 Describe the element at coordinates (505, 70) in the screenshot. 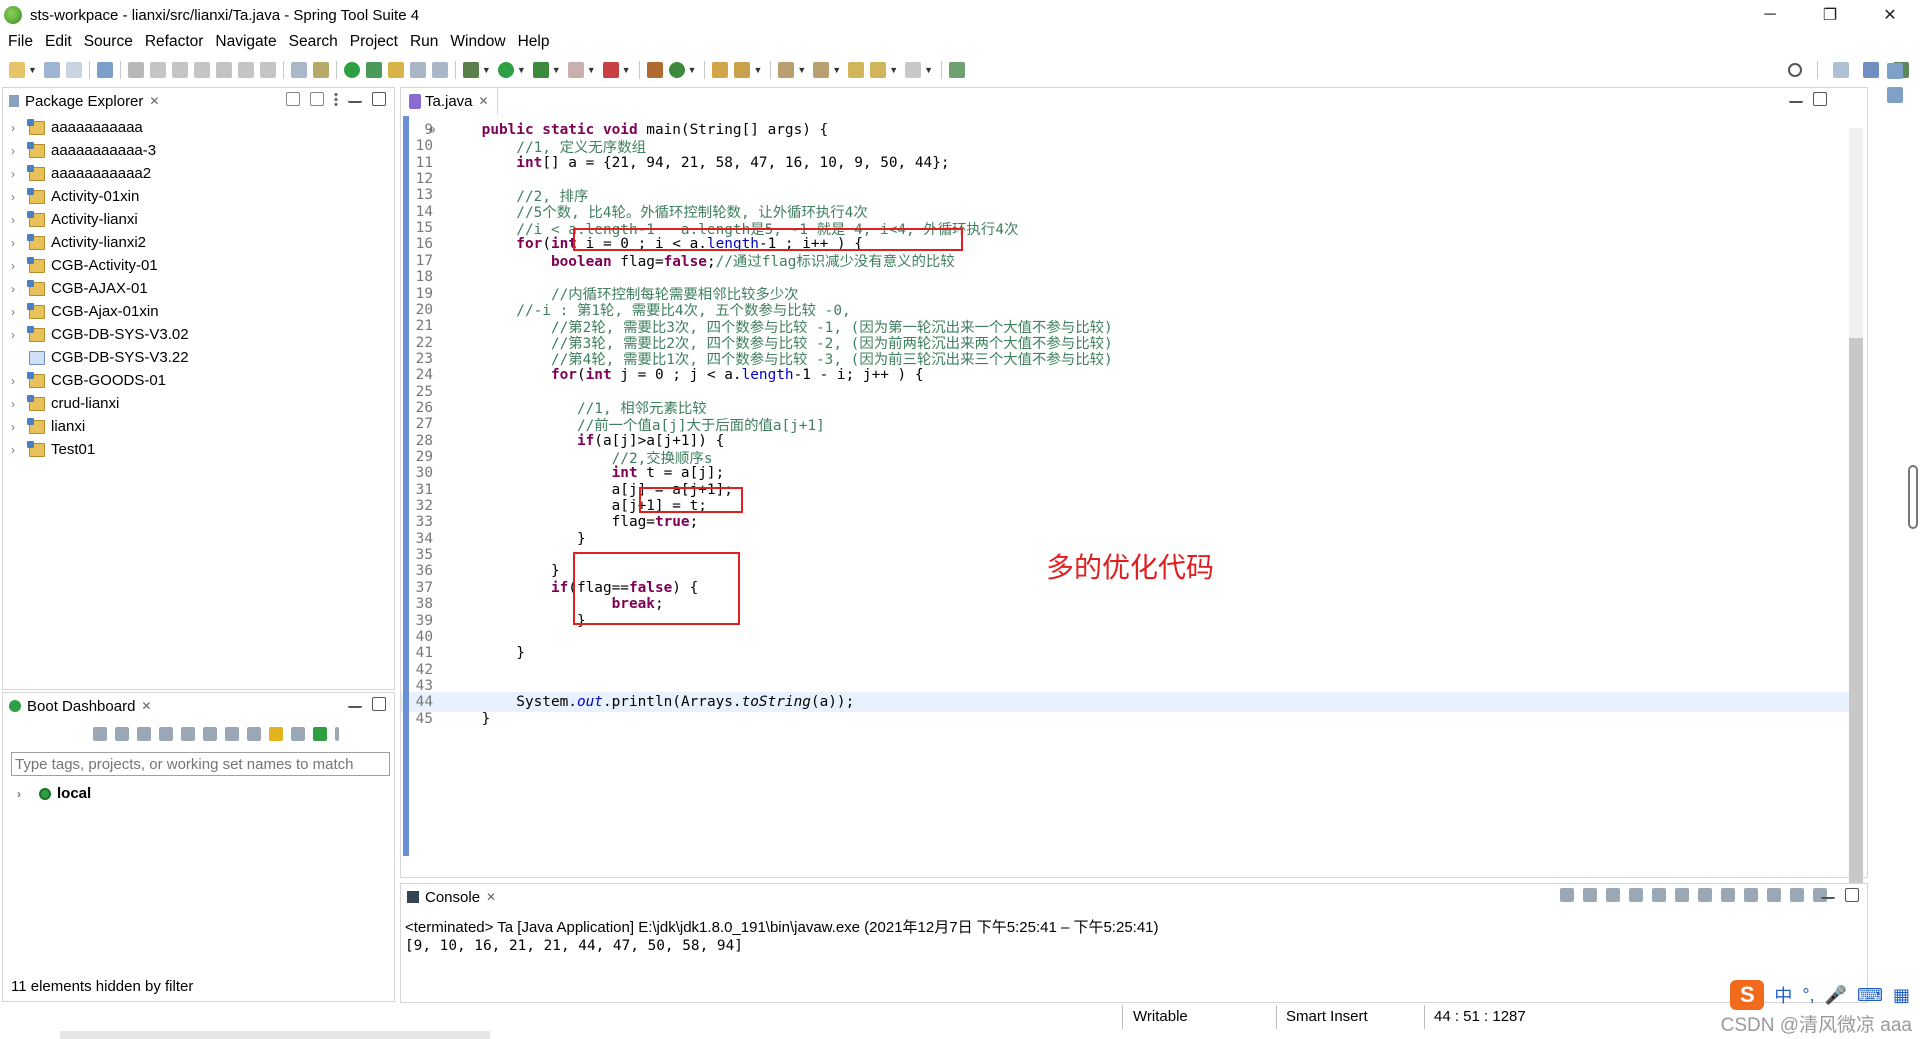

I see `run-icon` at that location.